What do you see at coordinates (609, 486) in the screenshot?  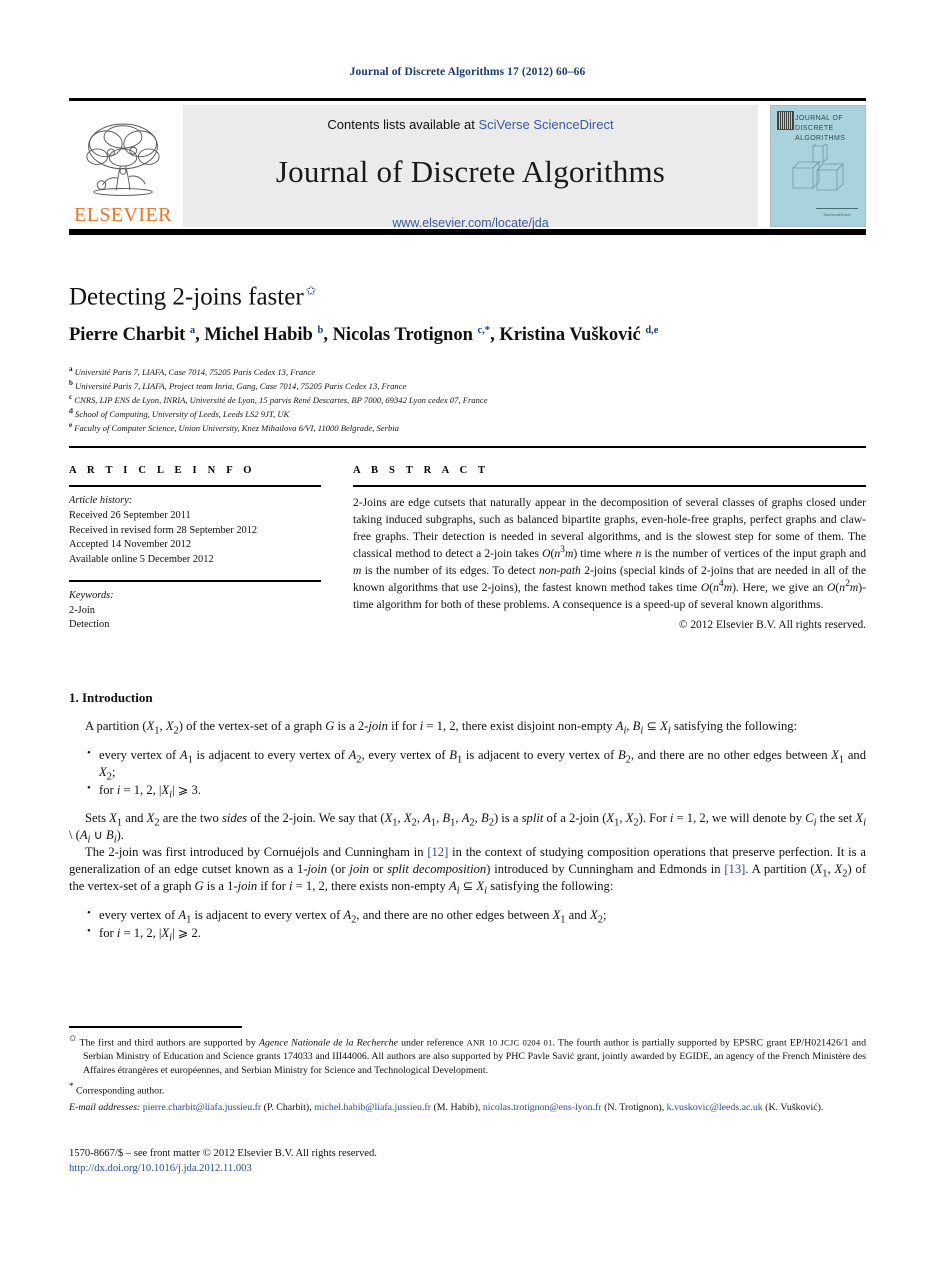 I see `abstract-rule` at bounding box center [609, 486].